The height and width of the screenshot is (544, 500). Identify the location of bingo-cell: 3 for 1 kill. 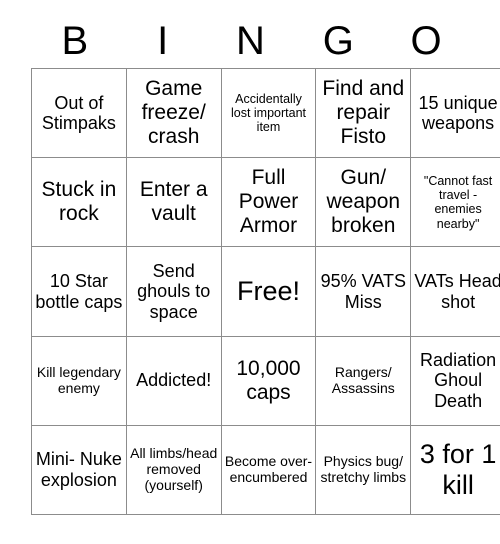
(455, 470).